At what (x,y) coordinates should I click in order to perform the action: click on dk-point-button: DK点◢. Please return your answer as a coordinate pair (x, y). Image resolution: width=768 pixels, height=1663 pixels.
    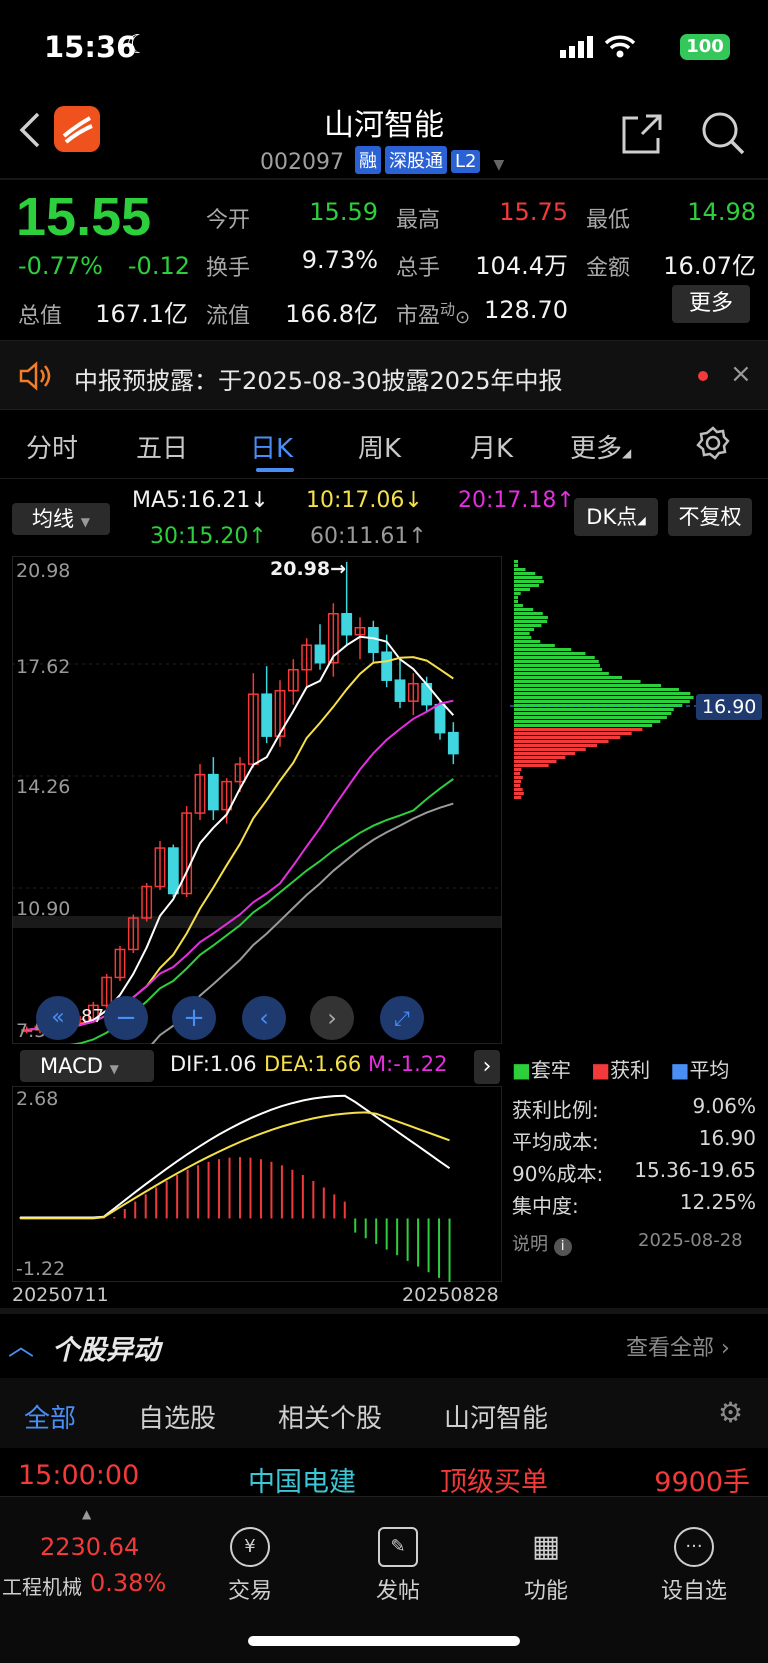
    Looking at the image, I should click on (616, 517).